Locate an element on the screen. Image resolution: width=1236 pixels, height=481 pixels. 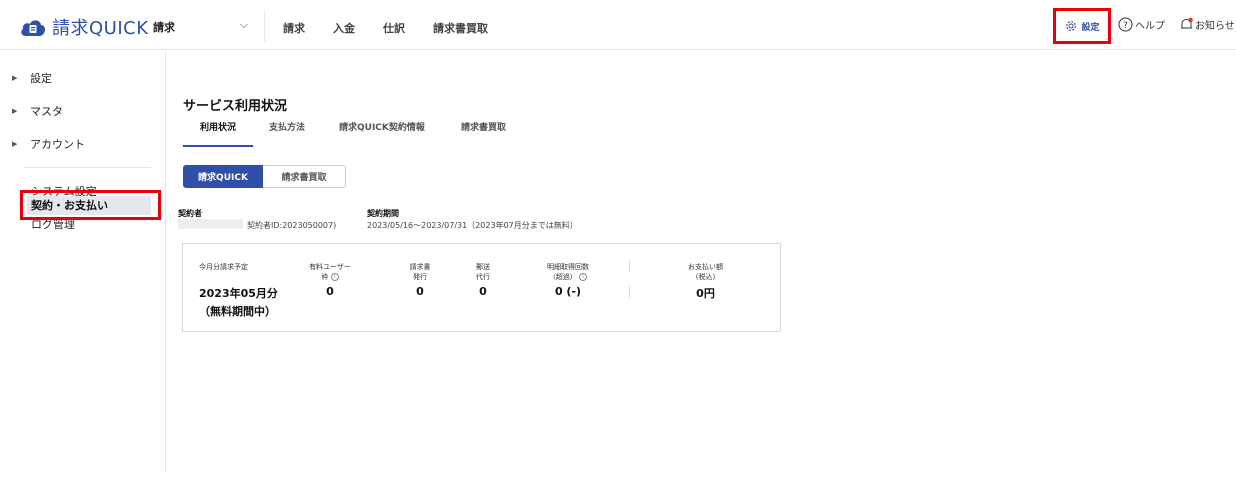
contract-period-value: 2023/05/16〜2023/07/31（2023年07月分までは無料） is located at coordinates (472, 225).